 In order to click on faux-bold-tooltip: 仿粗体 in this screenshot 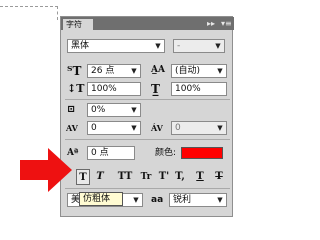, I will do `click(101, 199)`.